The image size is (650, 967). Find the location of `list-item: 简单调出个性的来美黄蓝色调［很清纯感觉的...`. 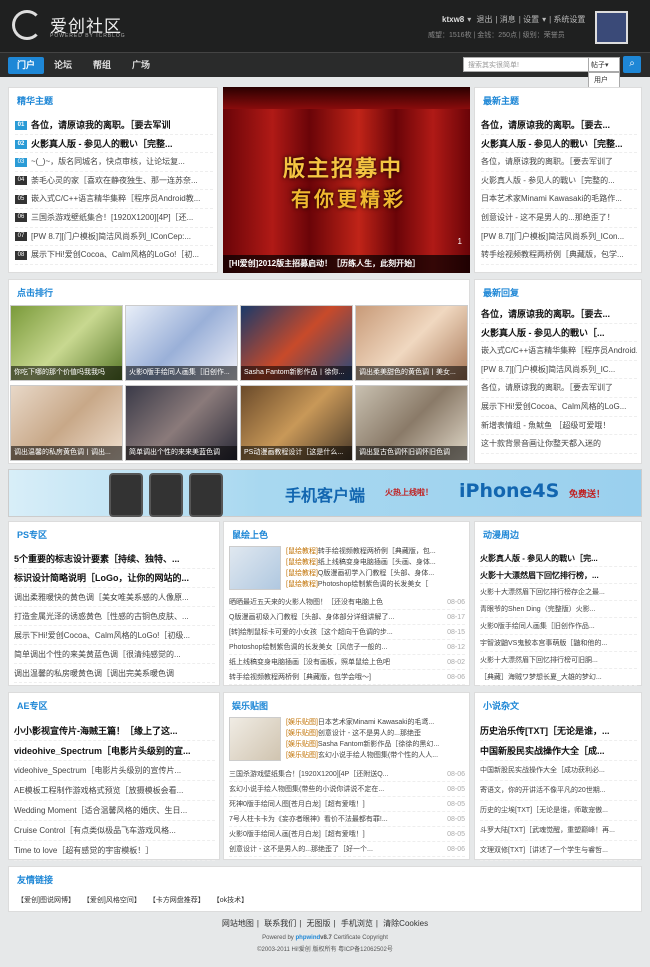

list-item: 简单调出个性的来美黄蓝色调［很清纯感觉的... is located at coordinates (114, 654).